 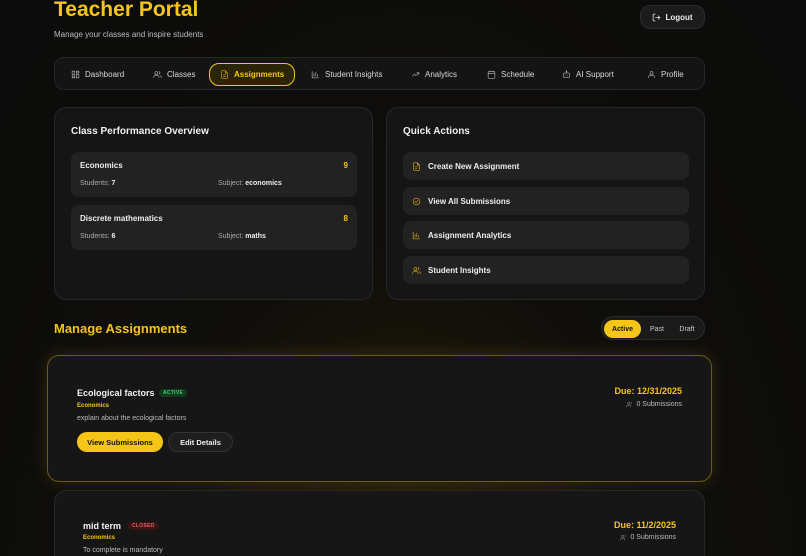 I want to click on due-date: Due: 12/31/2025, so click(x=648, y=391).